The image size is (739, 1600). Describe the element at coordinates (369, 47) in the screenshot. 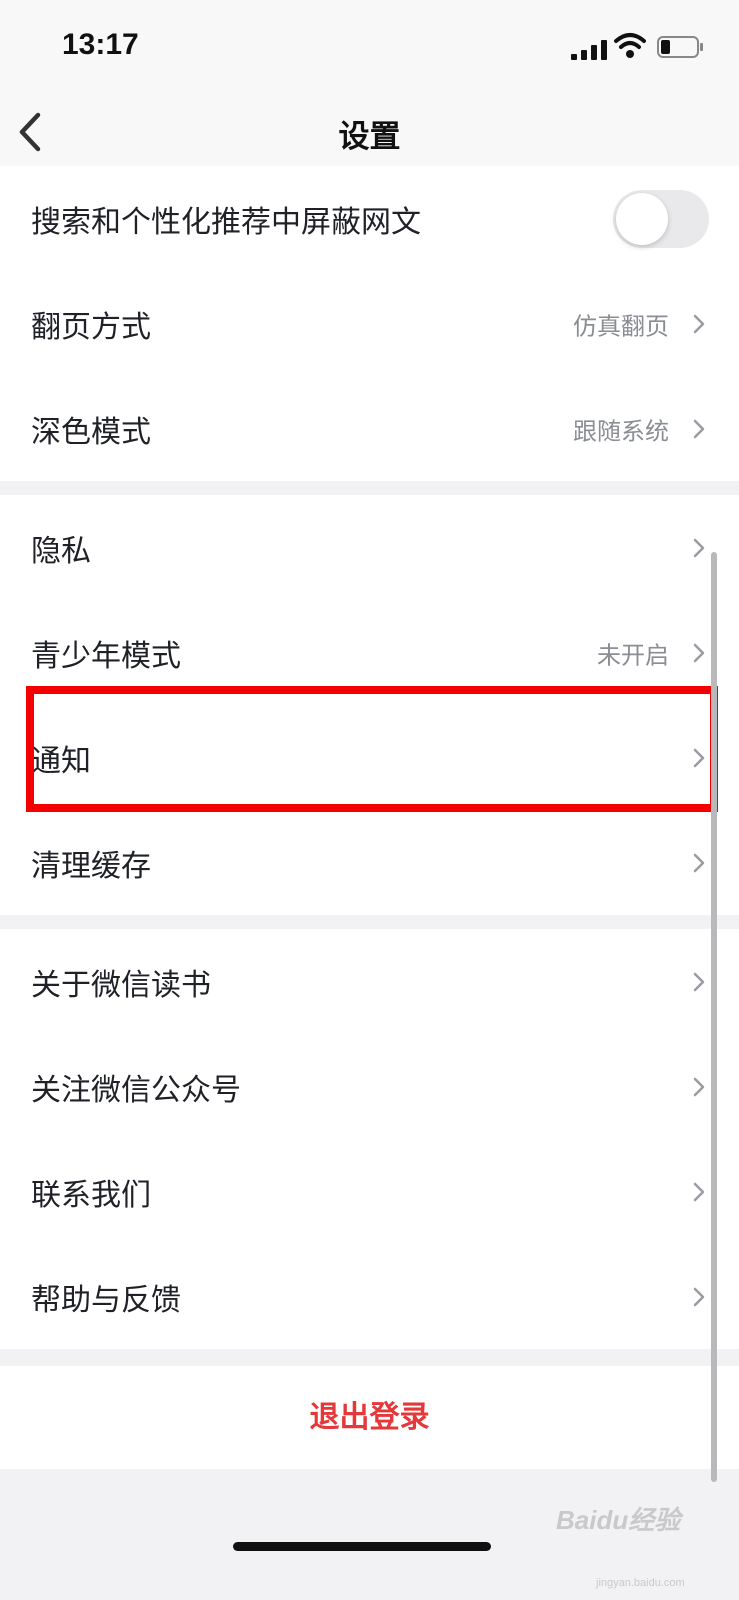

I see `status-bar: 13:17` at that location.